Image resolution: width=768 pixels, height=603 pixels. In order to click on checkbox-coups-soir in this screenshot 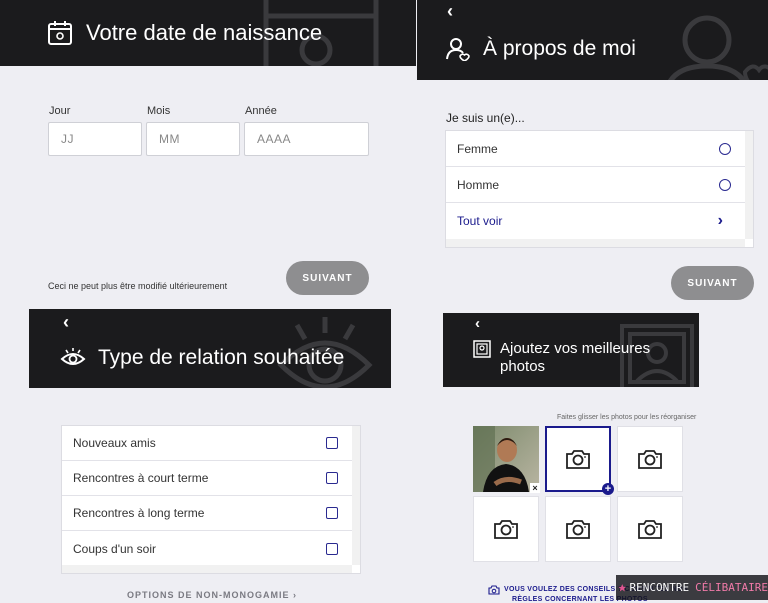, I will do `click(332, 548)`.